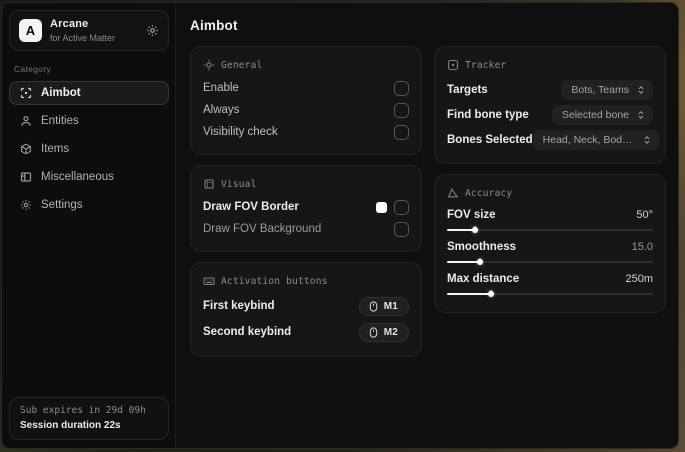 This screenshot has height=452, width=685. I want to click on fov-border-color-swatch, so click(381, 207).